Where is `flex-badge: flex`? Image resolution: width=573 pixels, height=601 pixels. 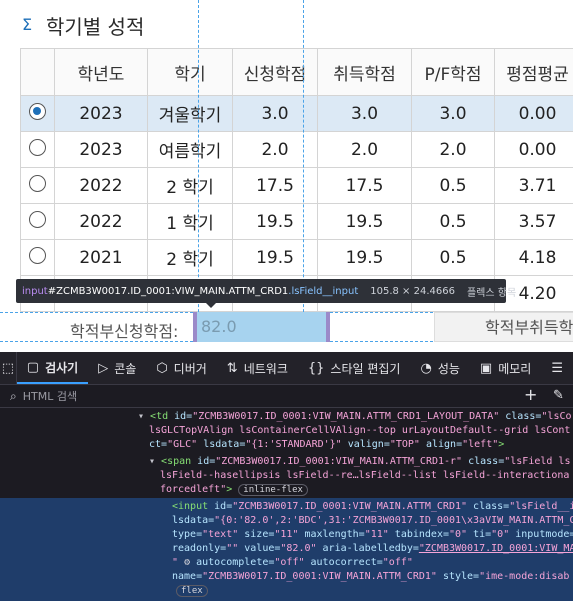 flex-badge: flex is located at coordinates (192, 591).